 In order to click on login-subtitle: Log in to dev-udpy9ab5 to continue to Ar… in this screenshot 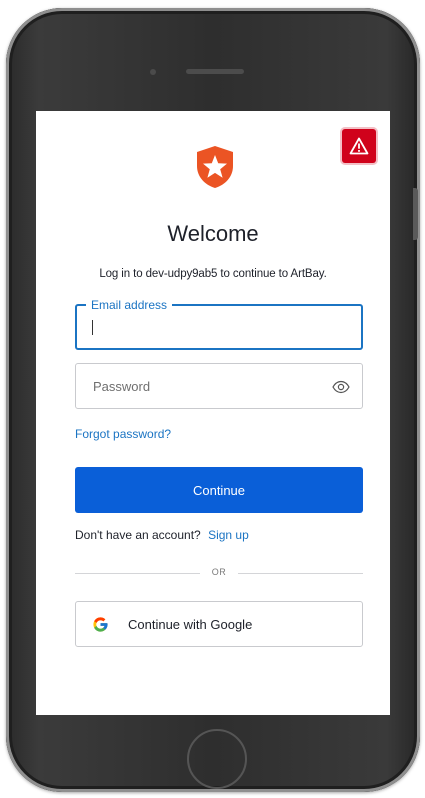, I will do `click(213, 274)`.